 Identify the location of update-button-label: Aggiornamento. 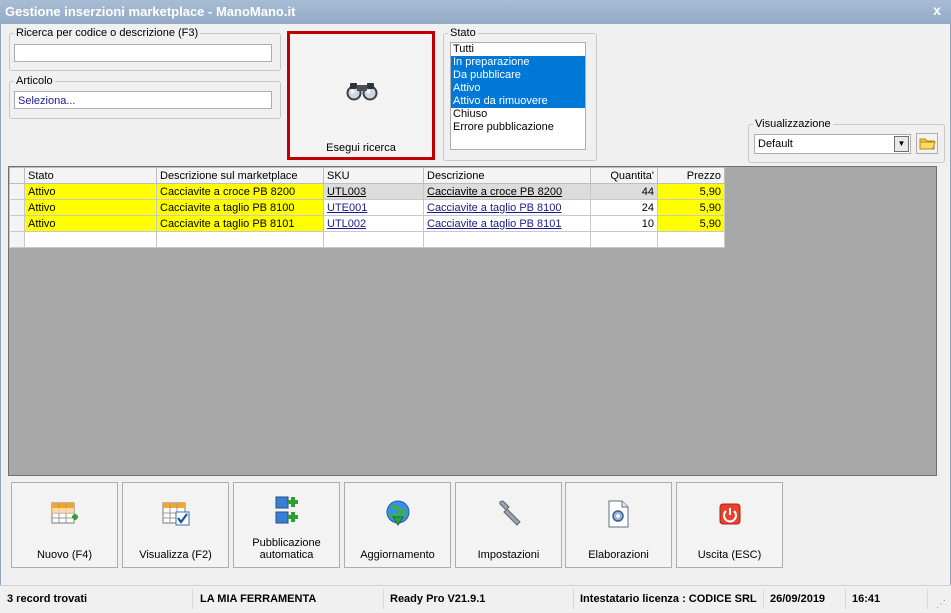
(397, 555).